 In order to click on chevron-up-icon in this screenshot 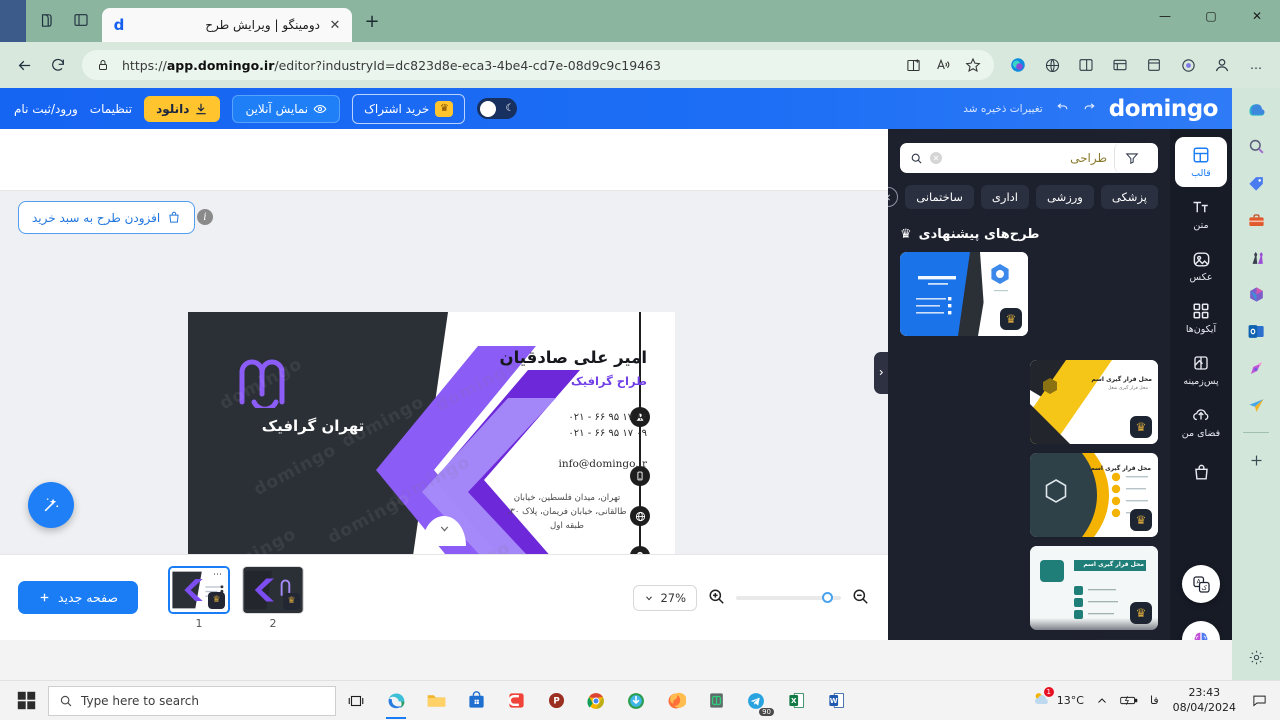, I will do `click(1102, 701)`.